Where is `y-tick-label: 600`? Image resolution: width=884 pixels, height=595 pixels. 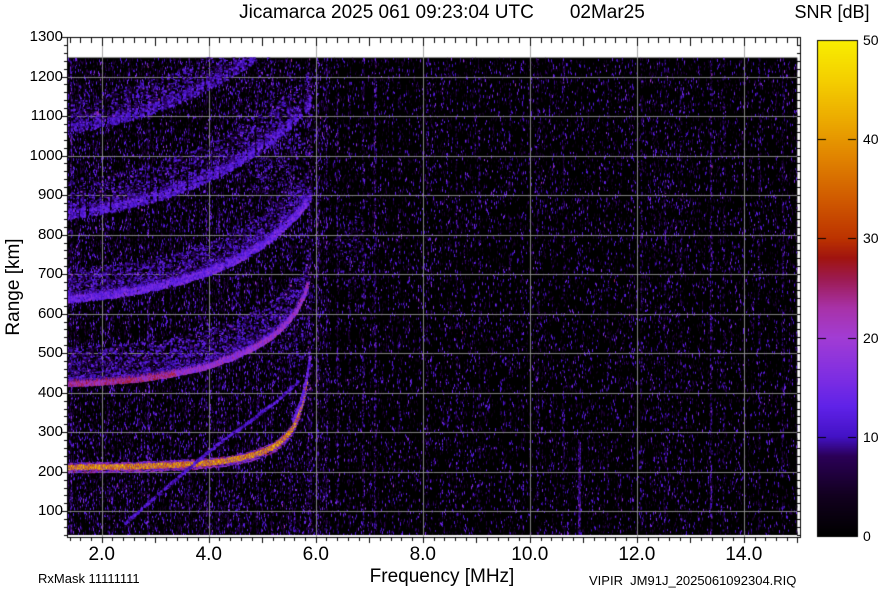 y-tick-label: 600 is located at coordinates (50, 313).